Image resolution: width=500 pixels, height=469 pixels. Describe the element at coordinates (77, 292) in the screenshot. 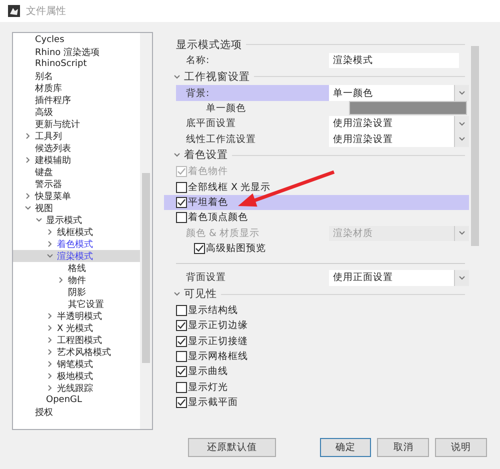

I see `tree-item: 阴影` at that location.